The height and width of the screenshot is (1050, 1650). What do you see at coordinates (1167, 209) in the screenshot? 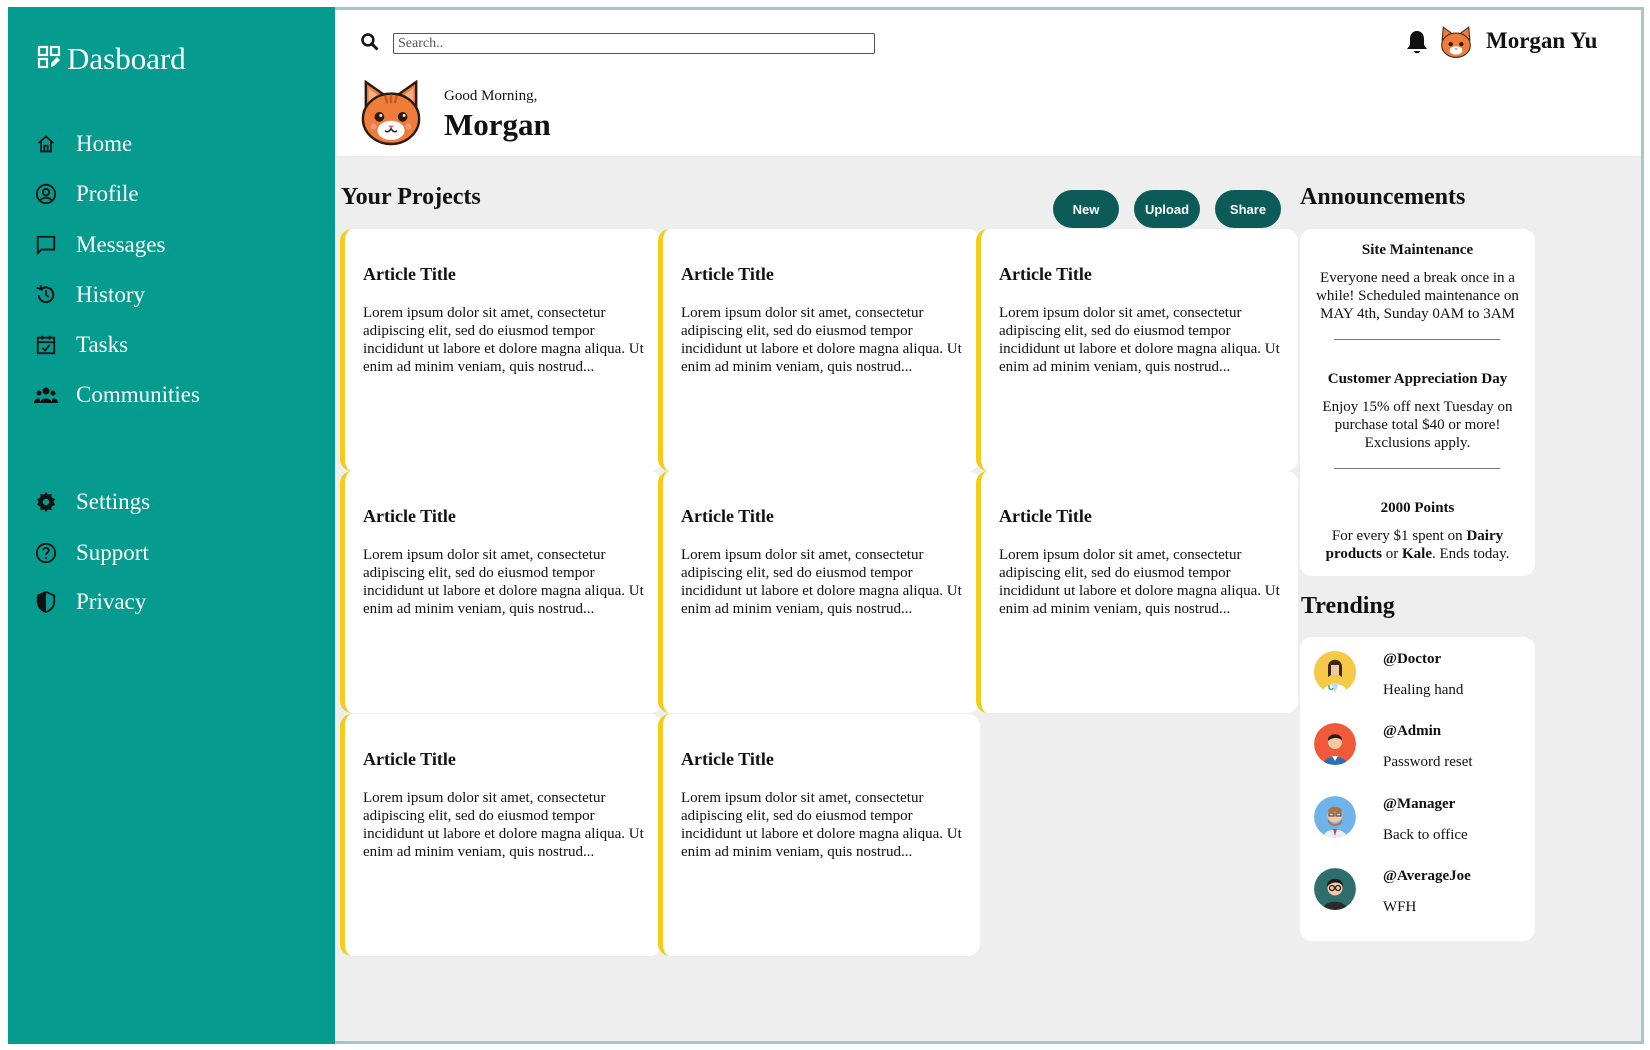
I see `upload-button: Upload` at bounding box center [1167, 209].